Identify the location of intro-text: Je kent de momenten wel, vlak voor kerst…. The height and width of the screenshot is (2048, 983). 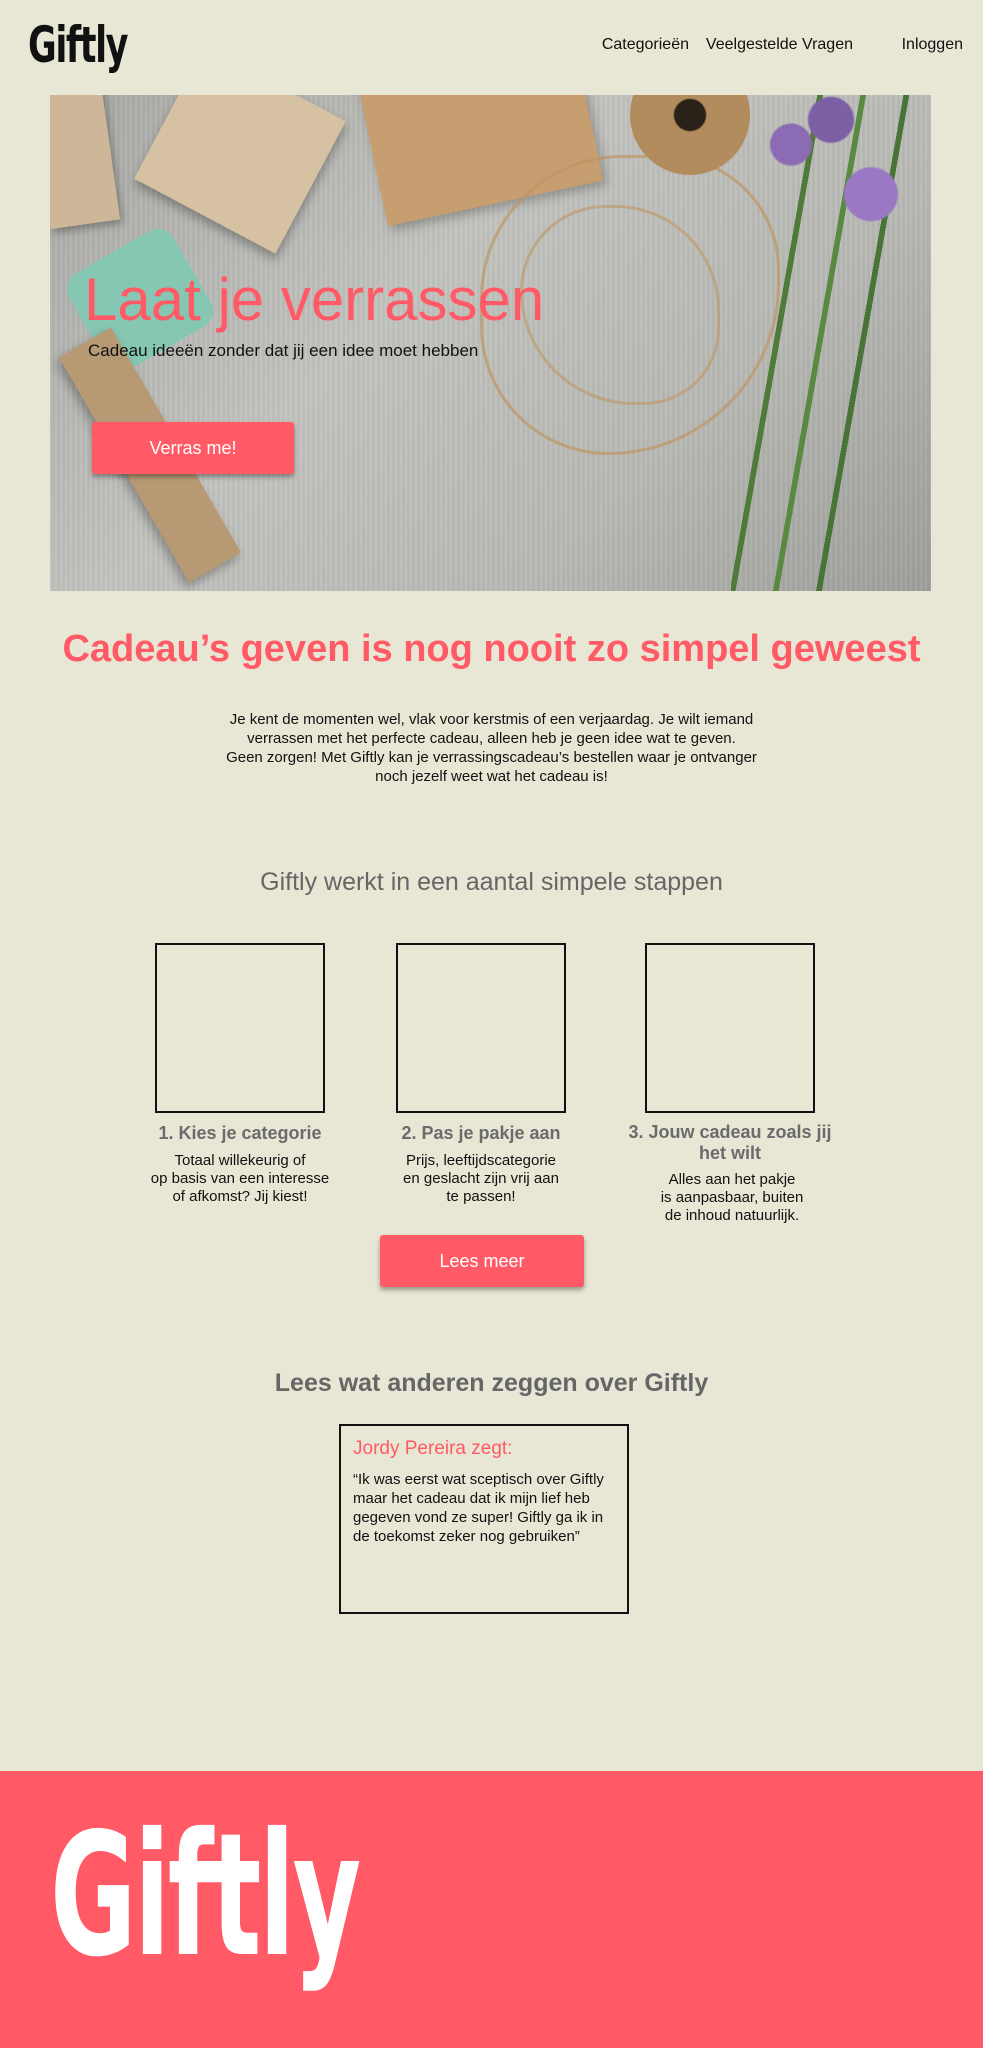
(491, 748).